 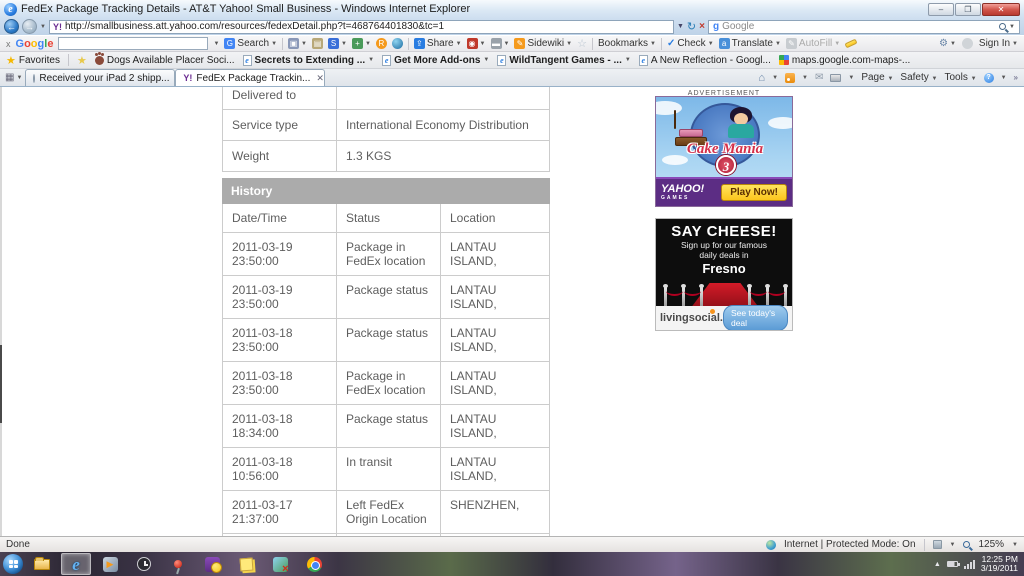 What do you see at coordinates (1016, 77) in the screenshot?
I see `overflow-chevron-icon: »` at bounding box center [1016, 77].